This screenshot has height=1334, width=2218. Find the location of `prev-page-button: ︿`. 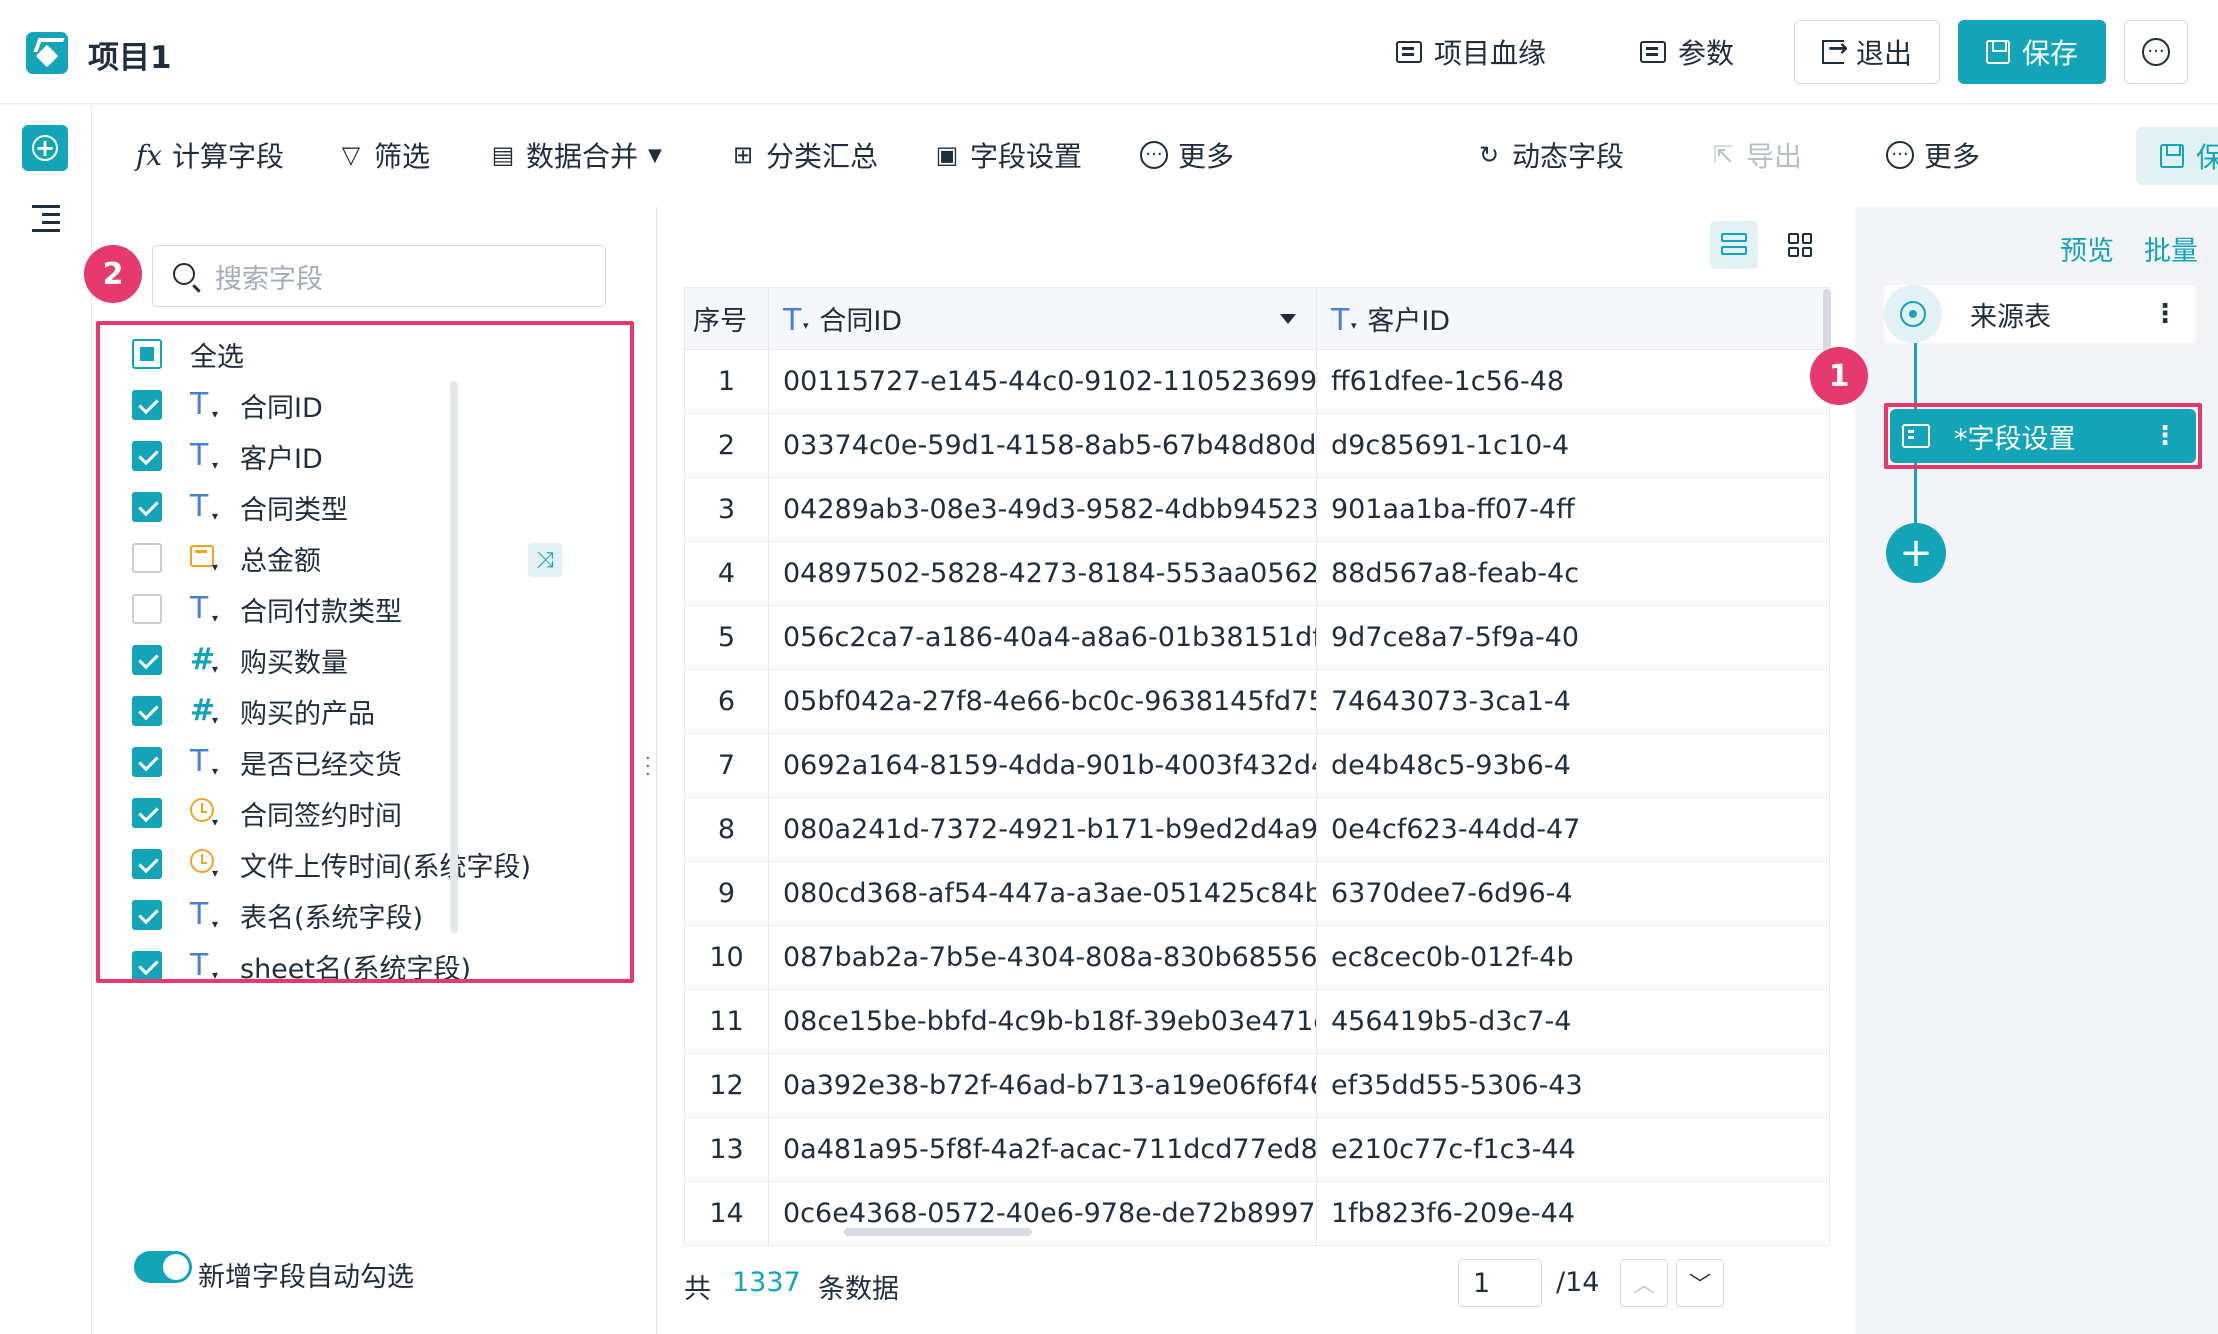

prev-page-button: ︿ is located at coordinates (1644, 1283).